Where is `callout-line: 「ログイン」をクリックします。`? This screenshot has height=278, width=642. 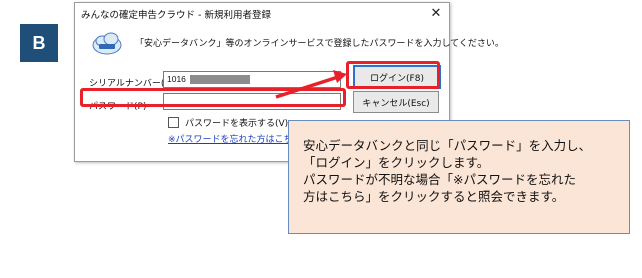 callout-line: 「ログイン」をクリックします。 is located at coordinates (396, 162).